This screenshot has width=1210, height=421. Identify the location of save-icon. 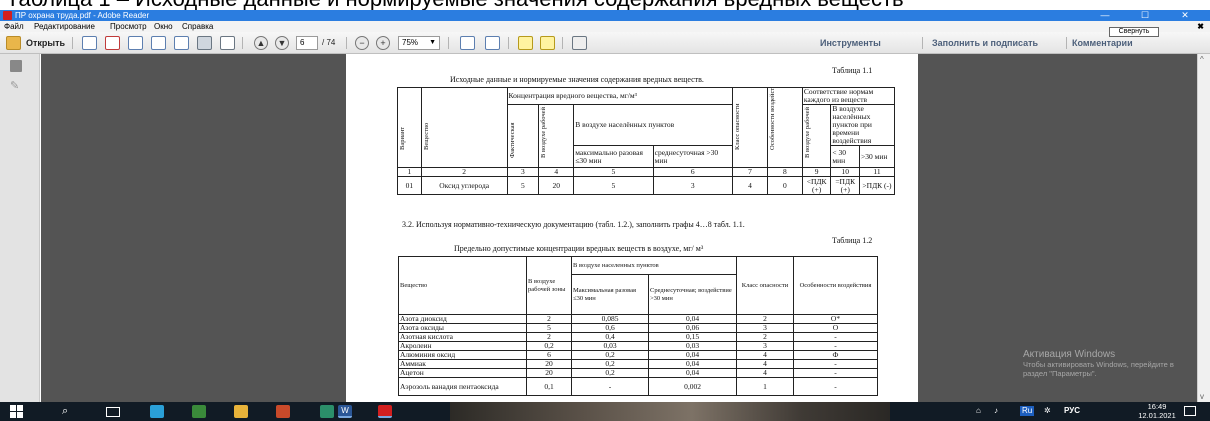
(181, 43).